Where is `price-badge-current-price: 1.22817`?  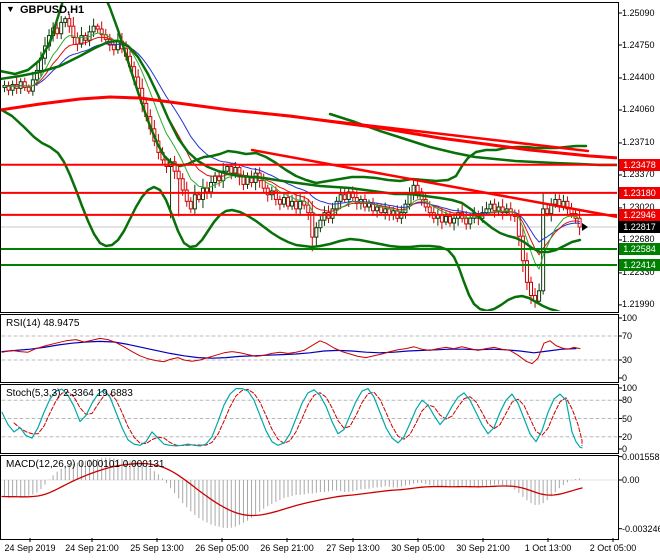 price-badge-current-price: 1.22817 is located at coordinates (639, 227).